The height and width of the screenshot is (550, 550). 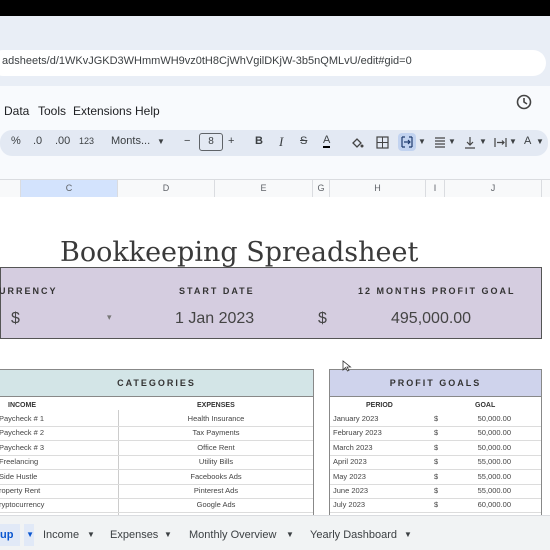 I want to click on income-cell: Paycheck # 3, so click(x=22, y=447).